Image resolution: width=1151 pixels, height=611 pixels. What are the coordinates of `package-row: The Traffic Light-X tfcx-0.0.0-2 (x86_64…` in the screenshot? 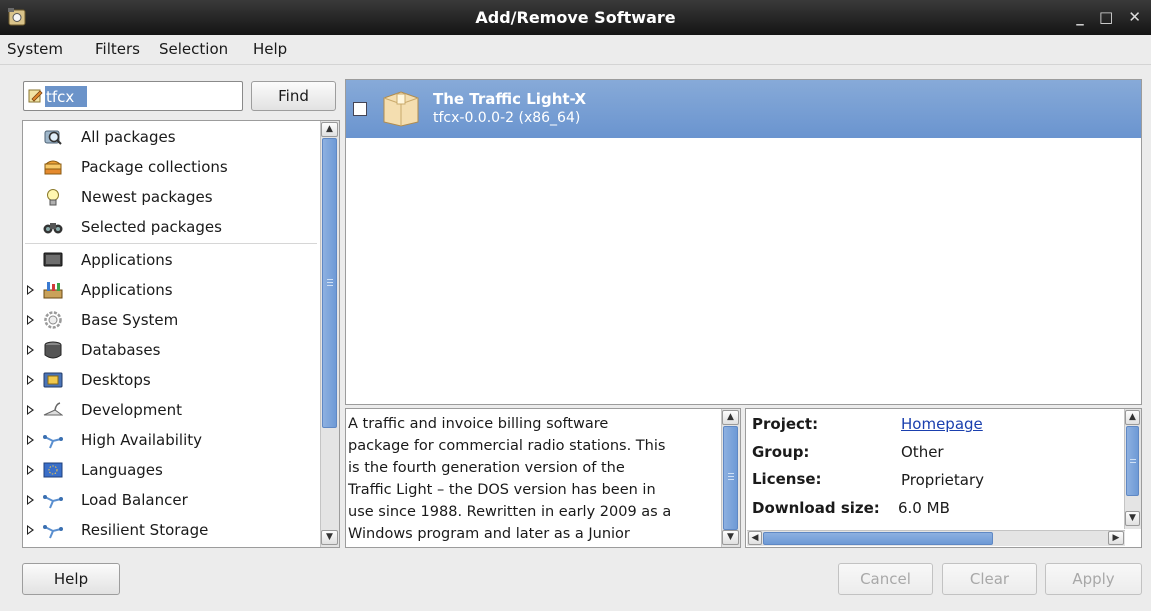 It's located at (743, 109).